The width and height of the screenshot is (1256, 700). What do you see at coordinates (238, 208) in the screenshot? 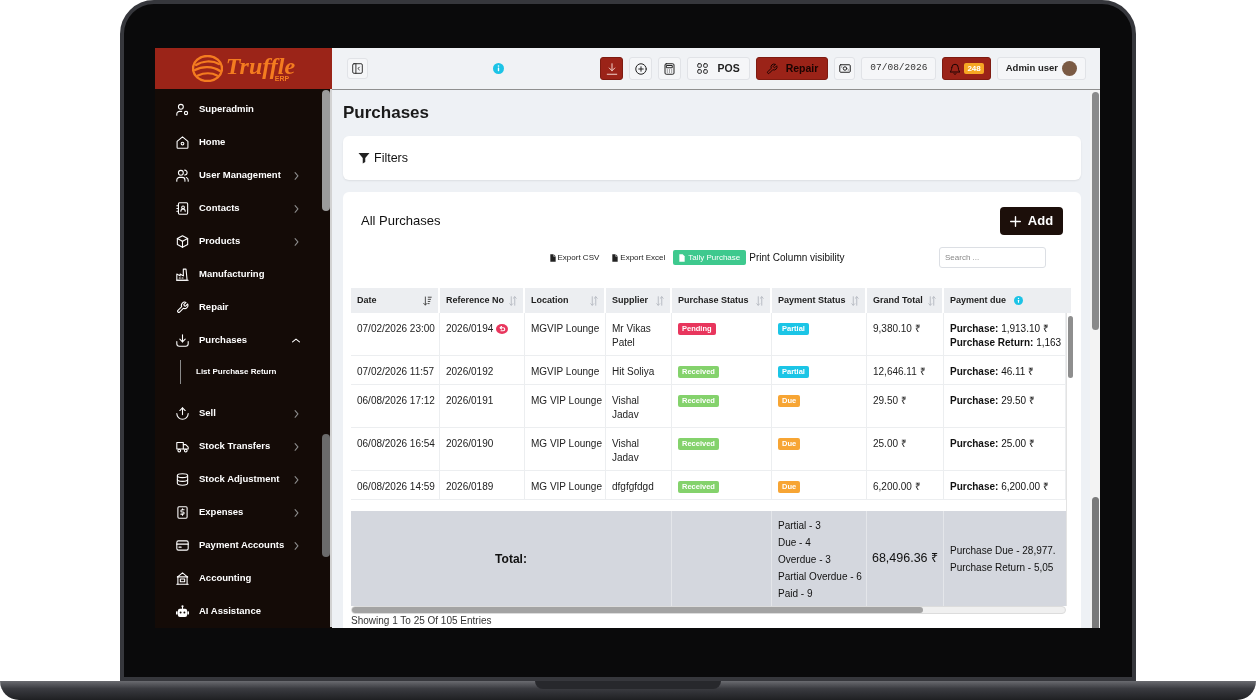
I see `sidebar-item: Contacts` at bounding box center [238, 208].